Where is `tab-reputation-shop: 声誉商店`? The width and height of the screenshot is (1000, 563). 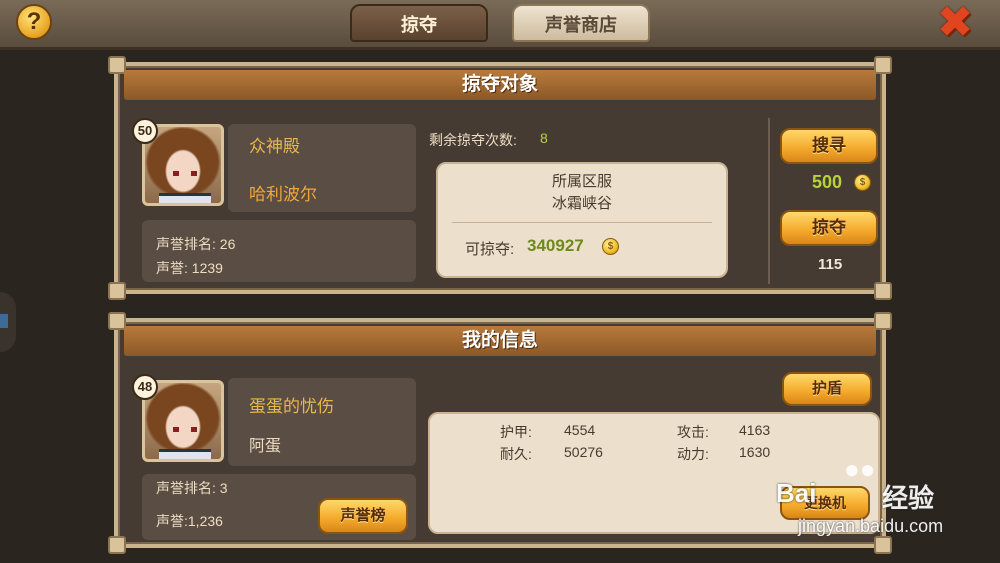
tab-reputation-shop: 声誉商店 is located at coordinates (581, 23).